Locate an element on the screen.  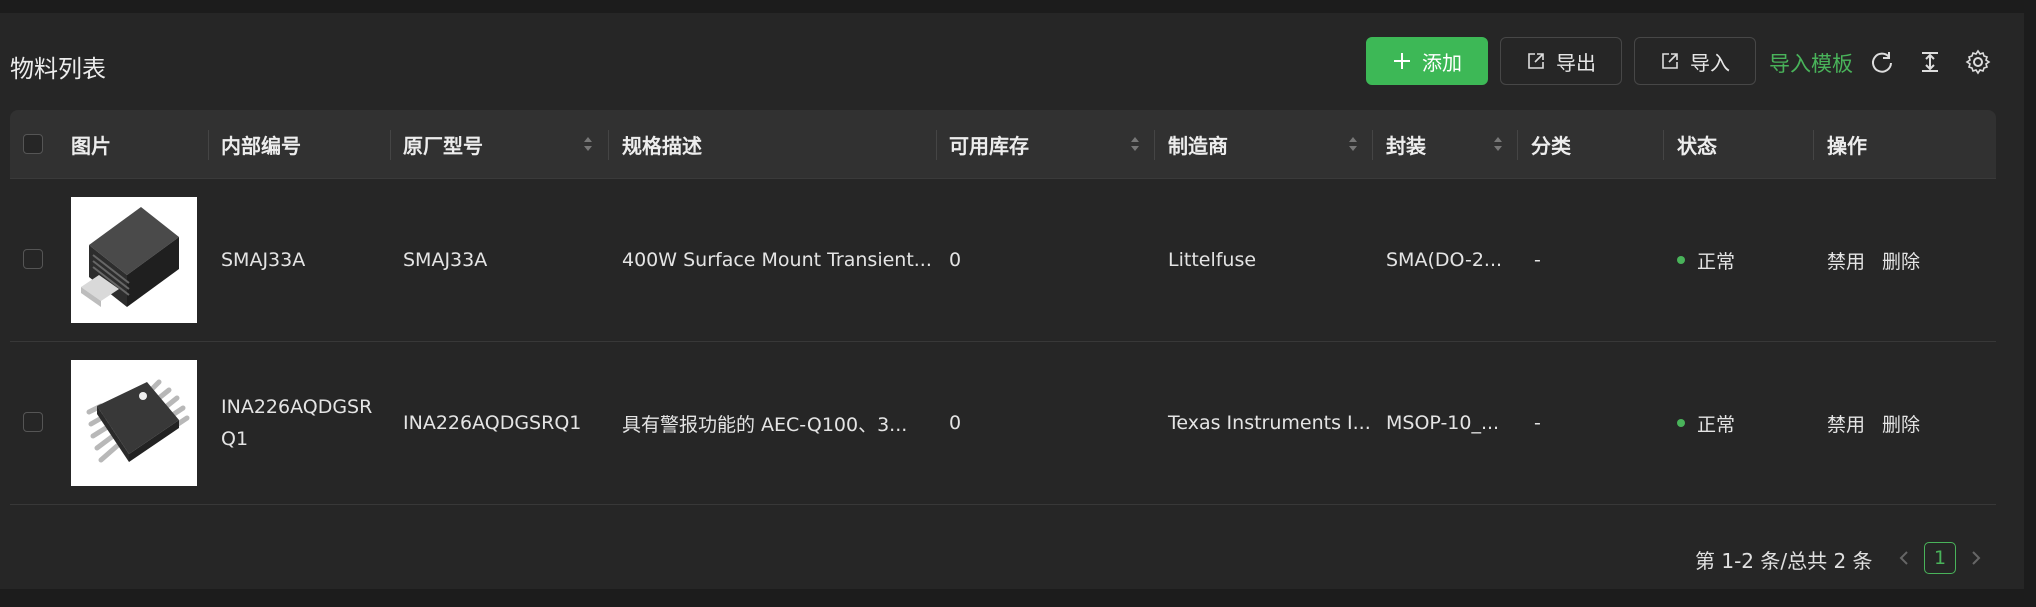
column-header-category: 分类 is located at coordinates (1551, 145).